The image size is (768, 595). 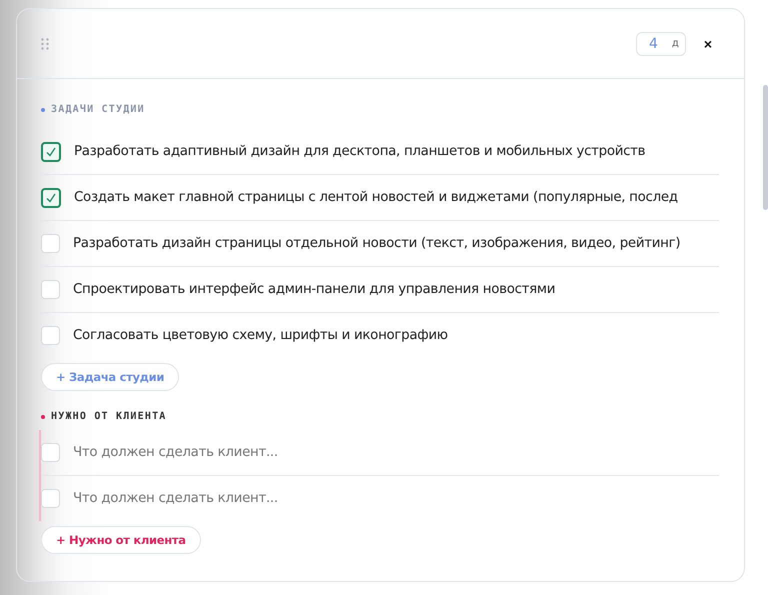 What do you see at coordinates (109, 416) in the screenshot?
I see `section-title: НУЖНО ОТ КЛИЕНТА` at bounding box center [109, 416].